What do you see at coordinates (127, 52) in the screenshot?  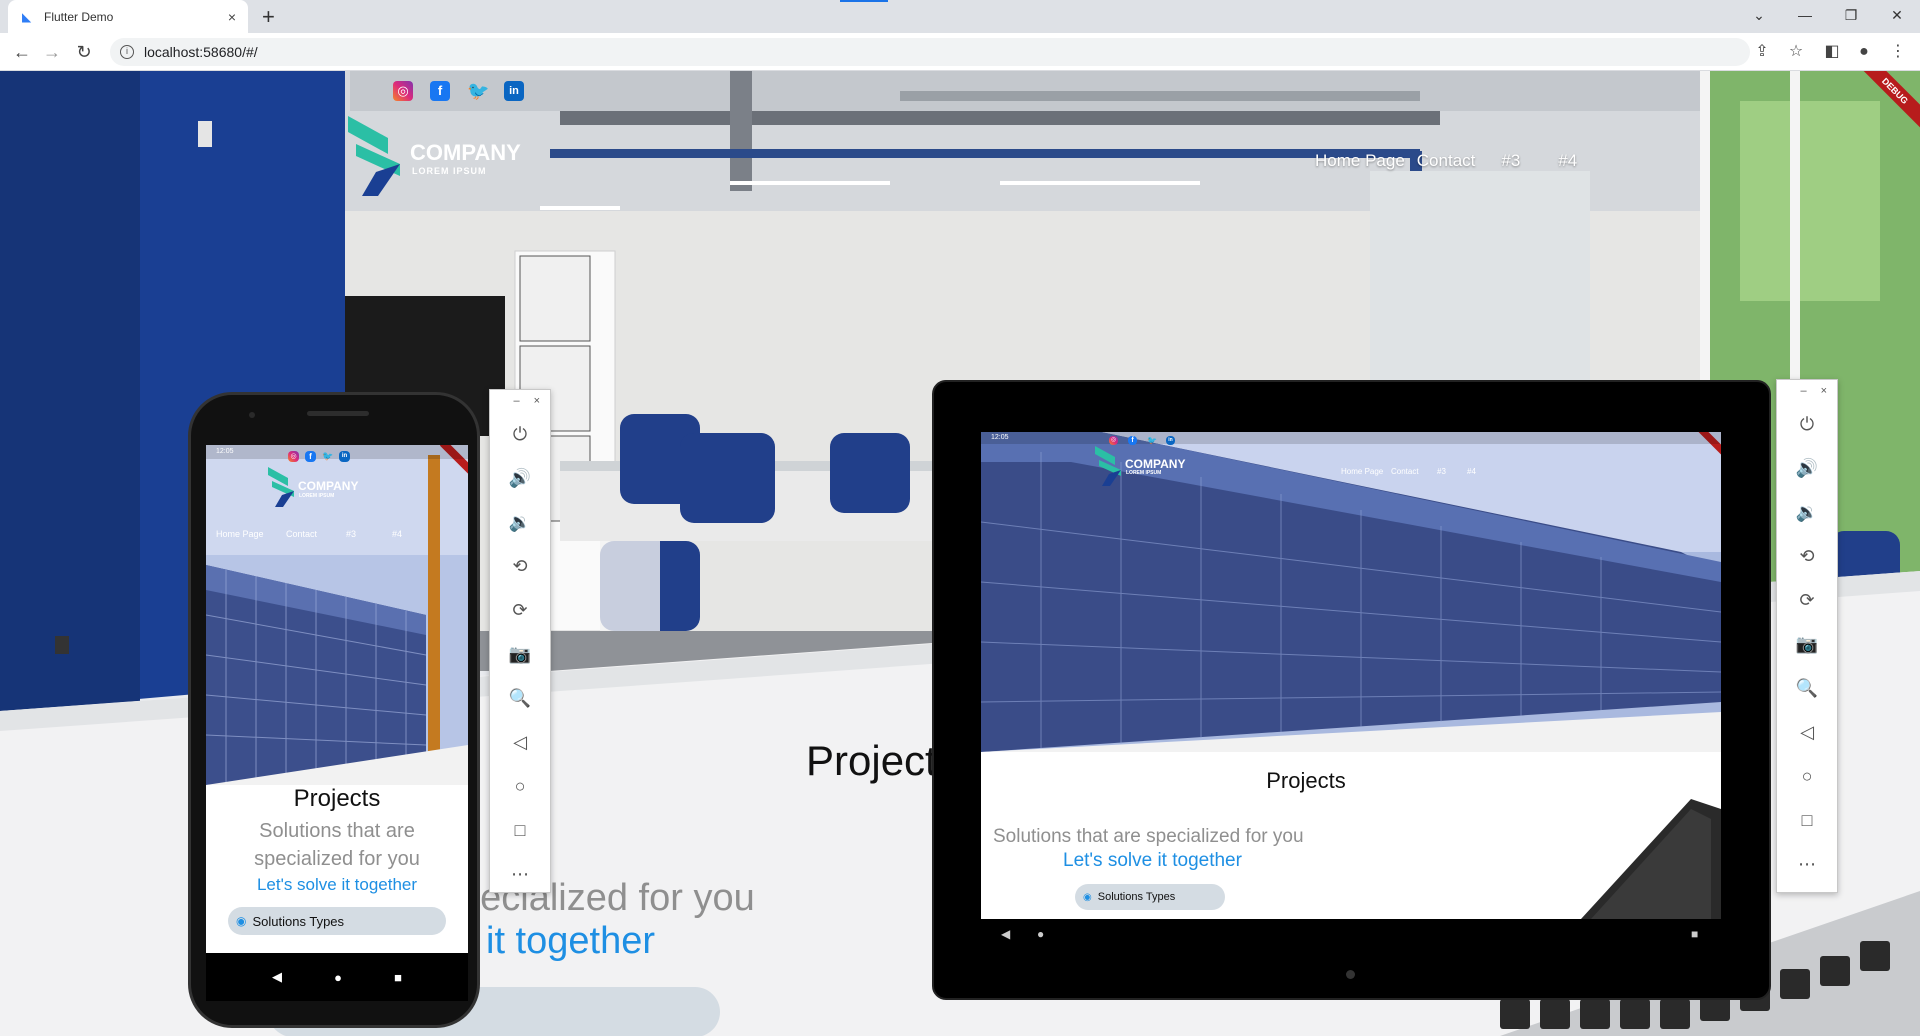 I see `site-info-icon: i` at bounding box center [127, 52].